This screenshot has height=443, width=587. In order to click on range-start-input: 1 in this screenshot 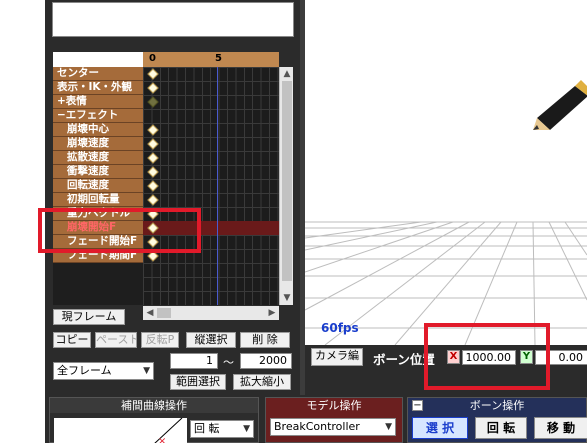, I will do `click(194, 361)`.